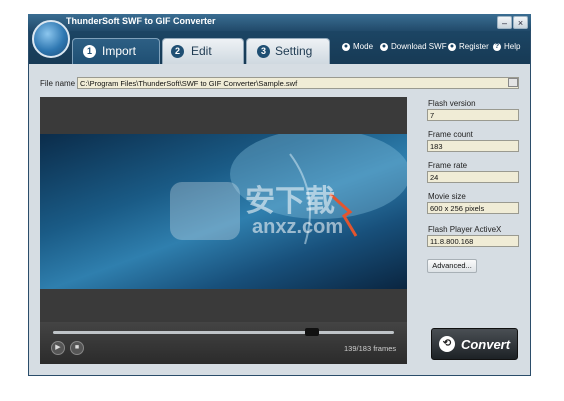 This screenshot has height=401, width=564. I want to click on tab-label: Setting, so click(294, 51).